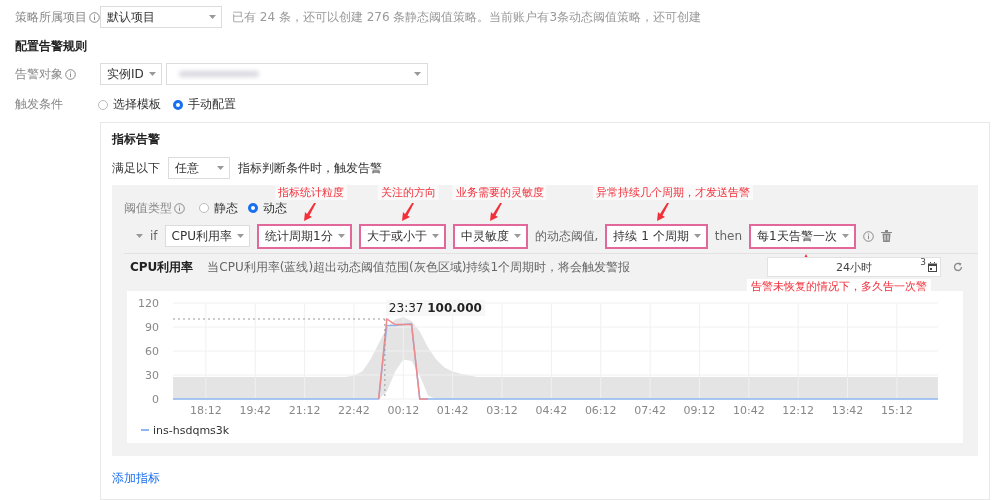 This screenshot has width=1002, height=500. Describe the element at coordinates (185, 430) in the screenshot. I see `legend-item: ins-hsdqms3k` at that location.